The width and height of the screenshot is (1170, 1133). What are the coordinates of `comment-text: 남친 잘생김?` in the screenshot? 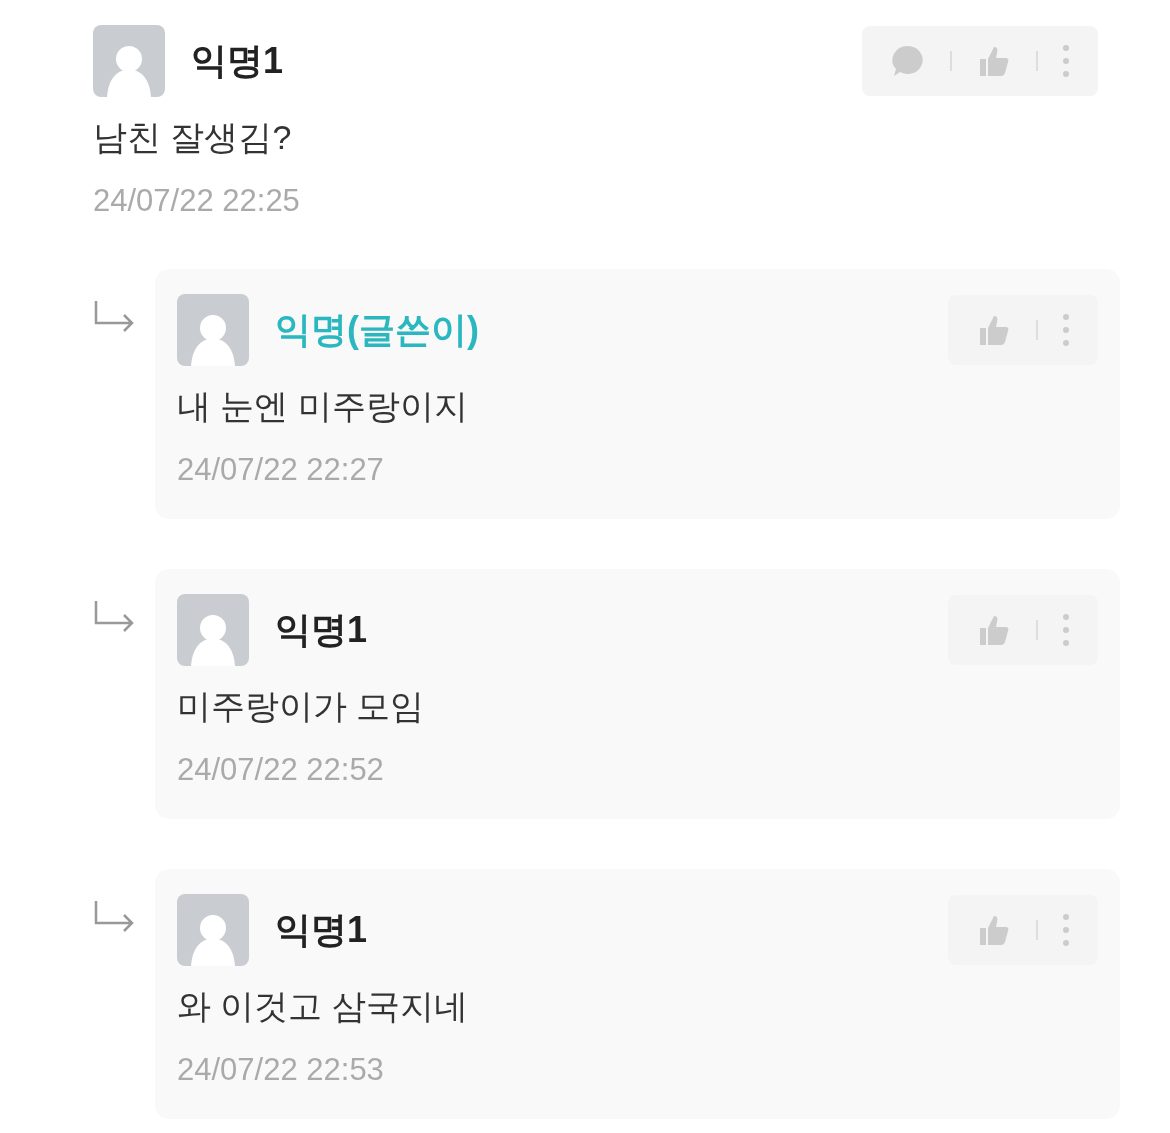 It's located at (193, 137).